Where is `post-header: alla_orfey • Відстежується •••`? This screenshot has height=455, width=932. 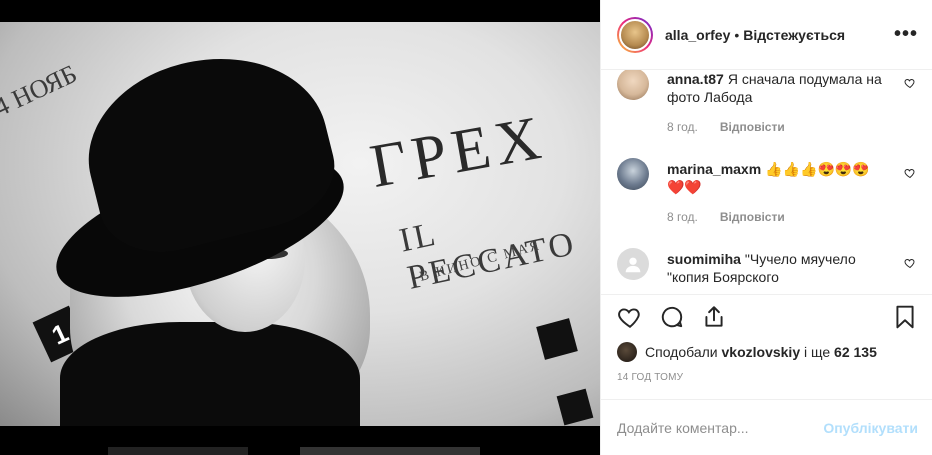 post-header: alla_orfey • Відстежується ••• is located at coordinates (766, 35).